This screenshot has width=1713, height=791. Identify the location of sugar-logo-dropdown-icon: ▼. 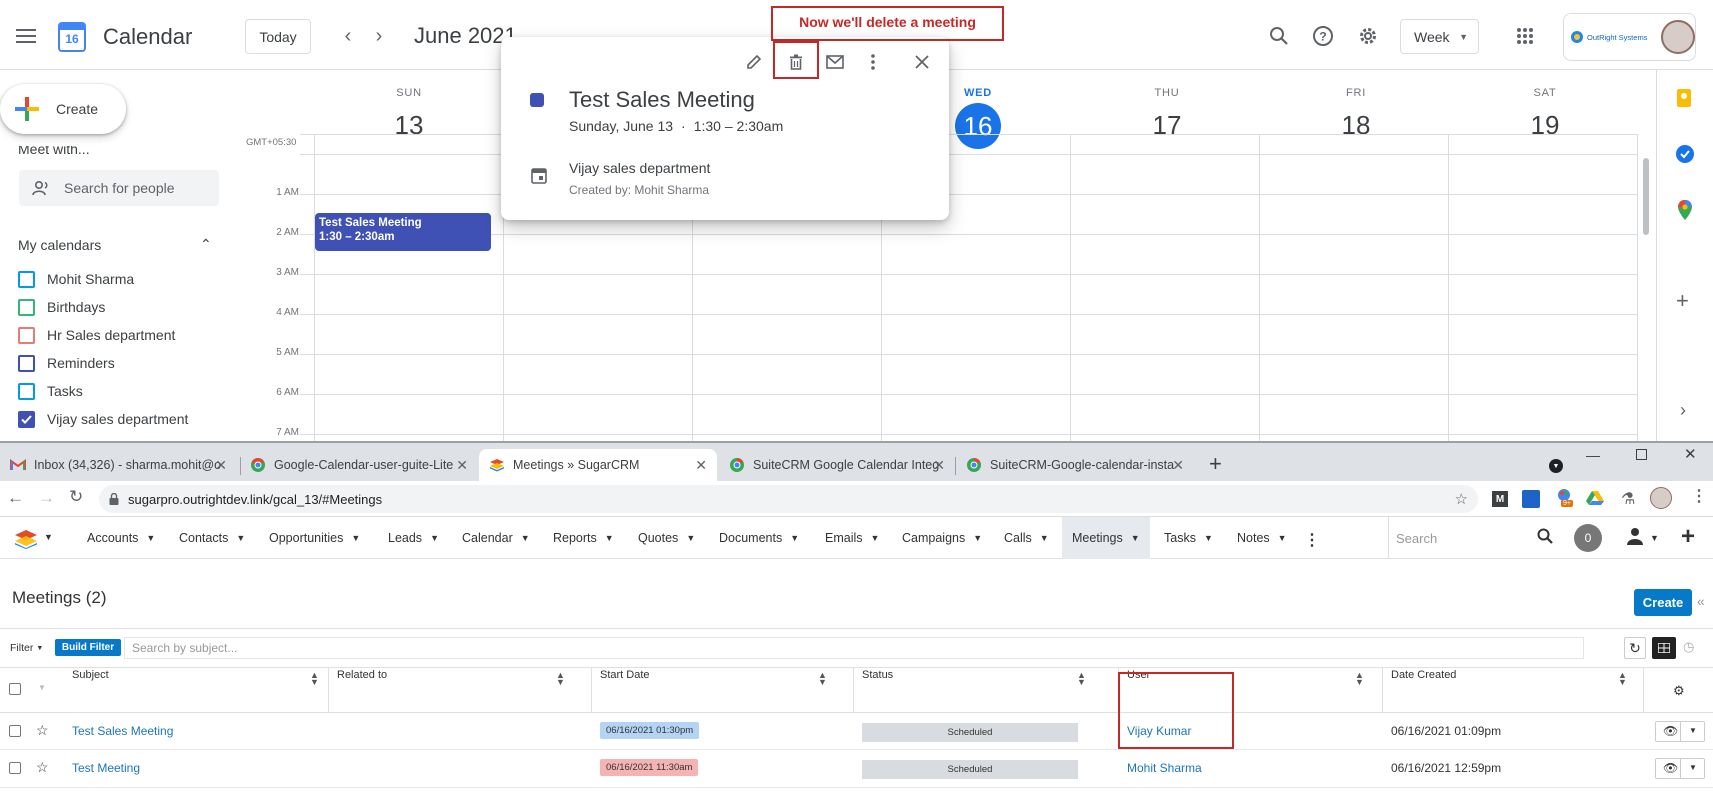
(48, 537).